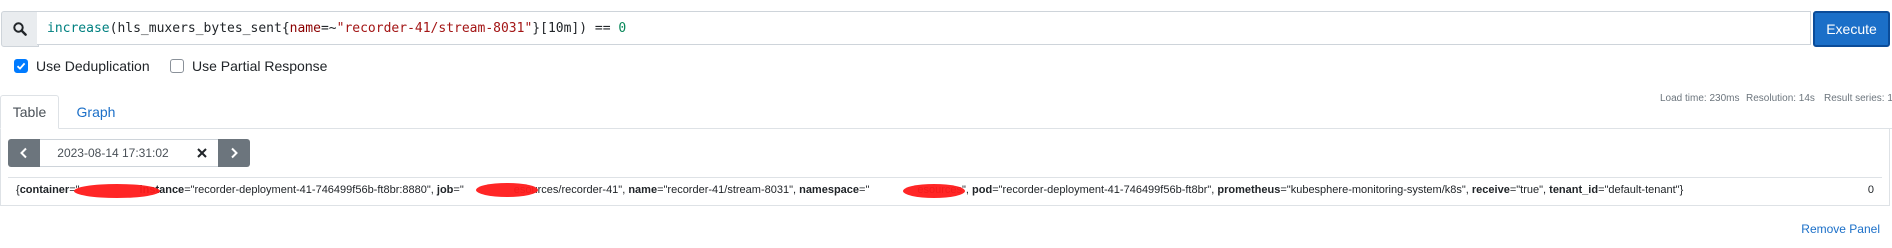 This screenshot has width=1892, height=248. Describe the element at coordinates (1490, 190) in the screenshot. I see `label-key-receive: receive` at that location.